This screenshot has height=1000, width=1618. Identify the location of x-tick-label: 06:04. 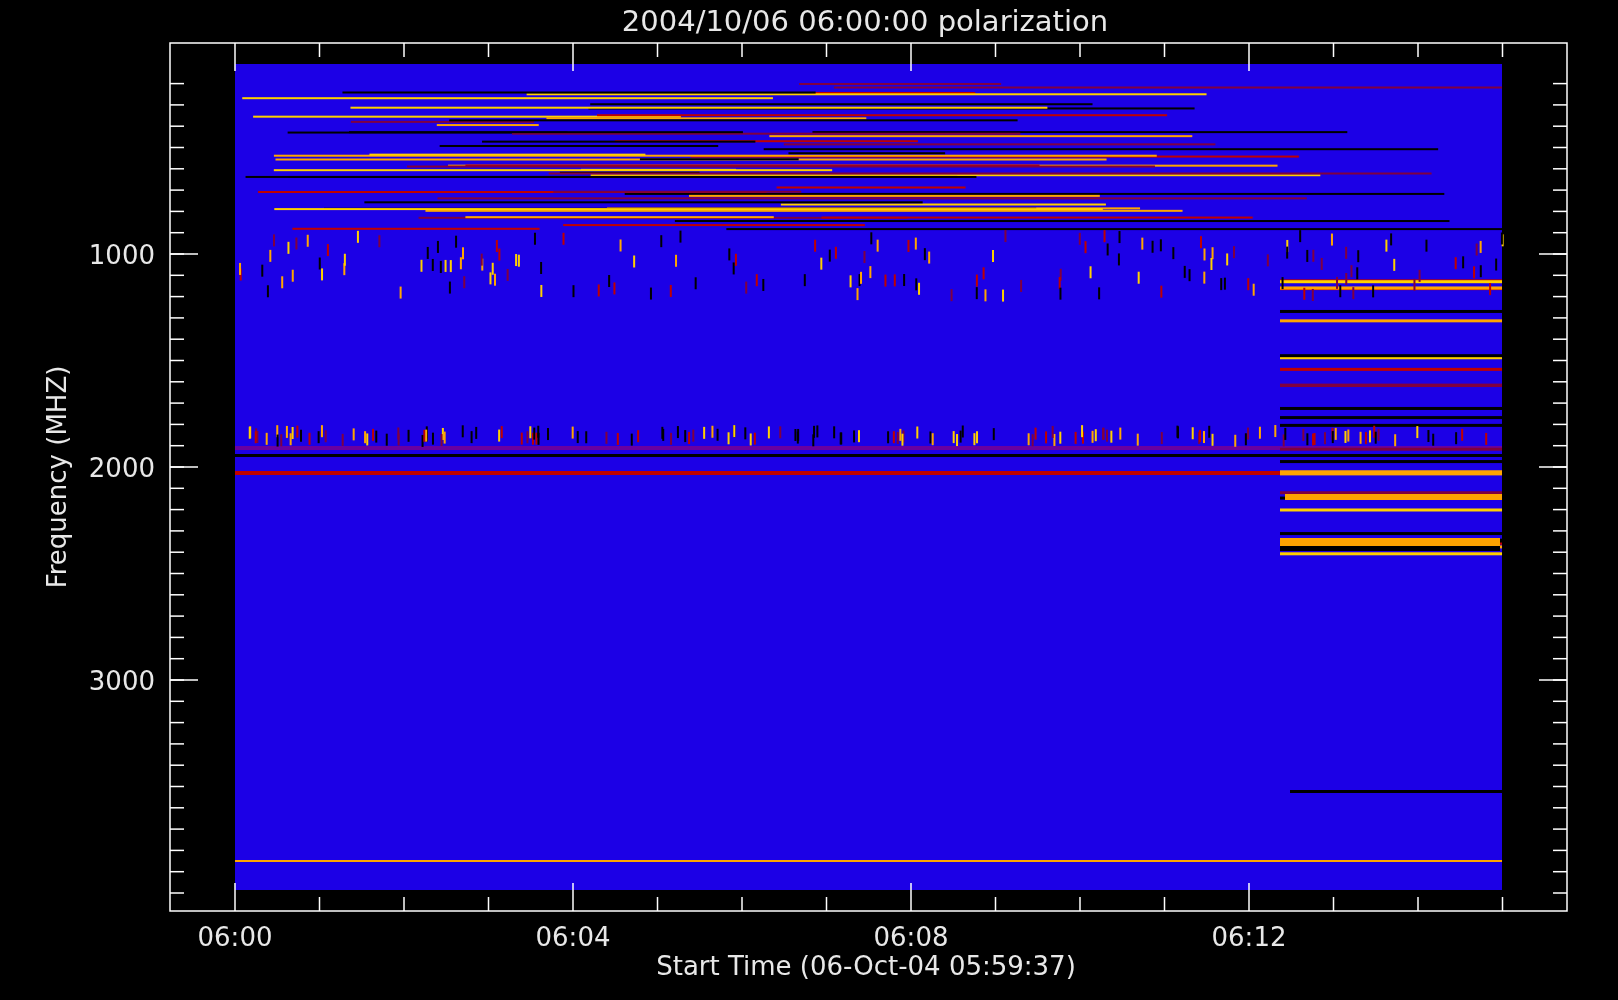
(573, 937).